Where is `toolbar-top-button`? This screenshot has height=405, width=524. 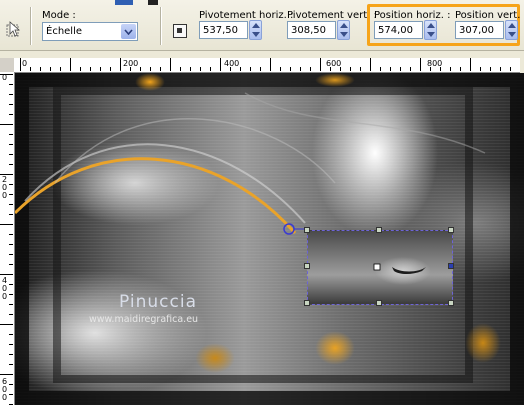
toolbar-top-button is located at coordinates (124, 2).